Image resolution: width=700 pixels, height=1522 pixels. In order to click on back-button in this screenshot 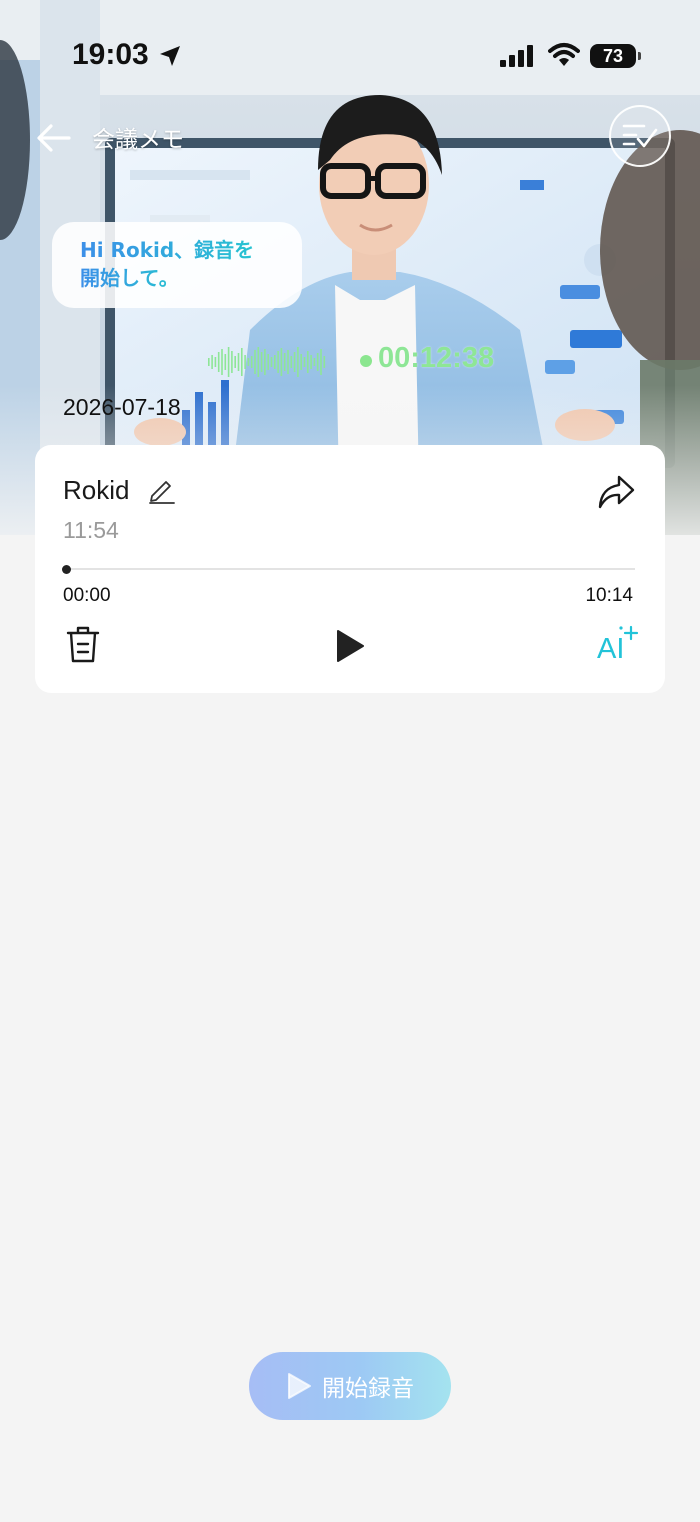, I will do `click(56, 138)`.